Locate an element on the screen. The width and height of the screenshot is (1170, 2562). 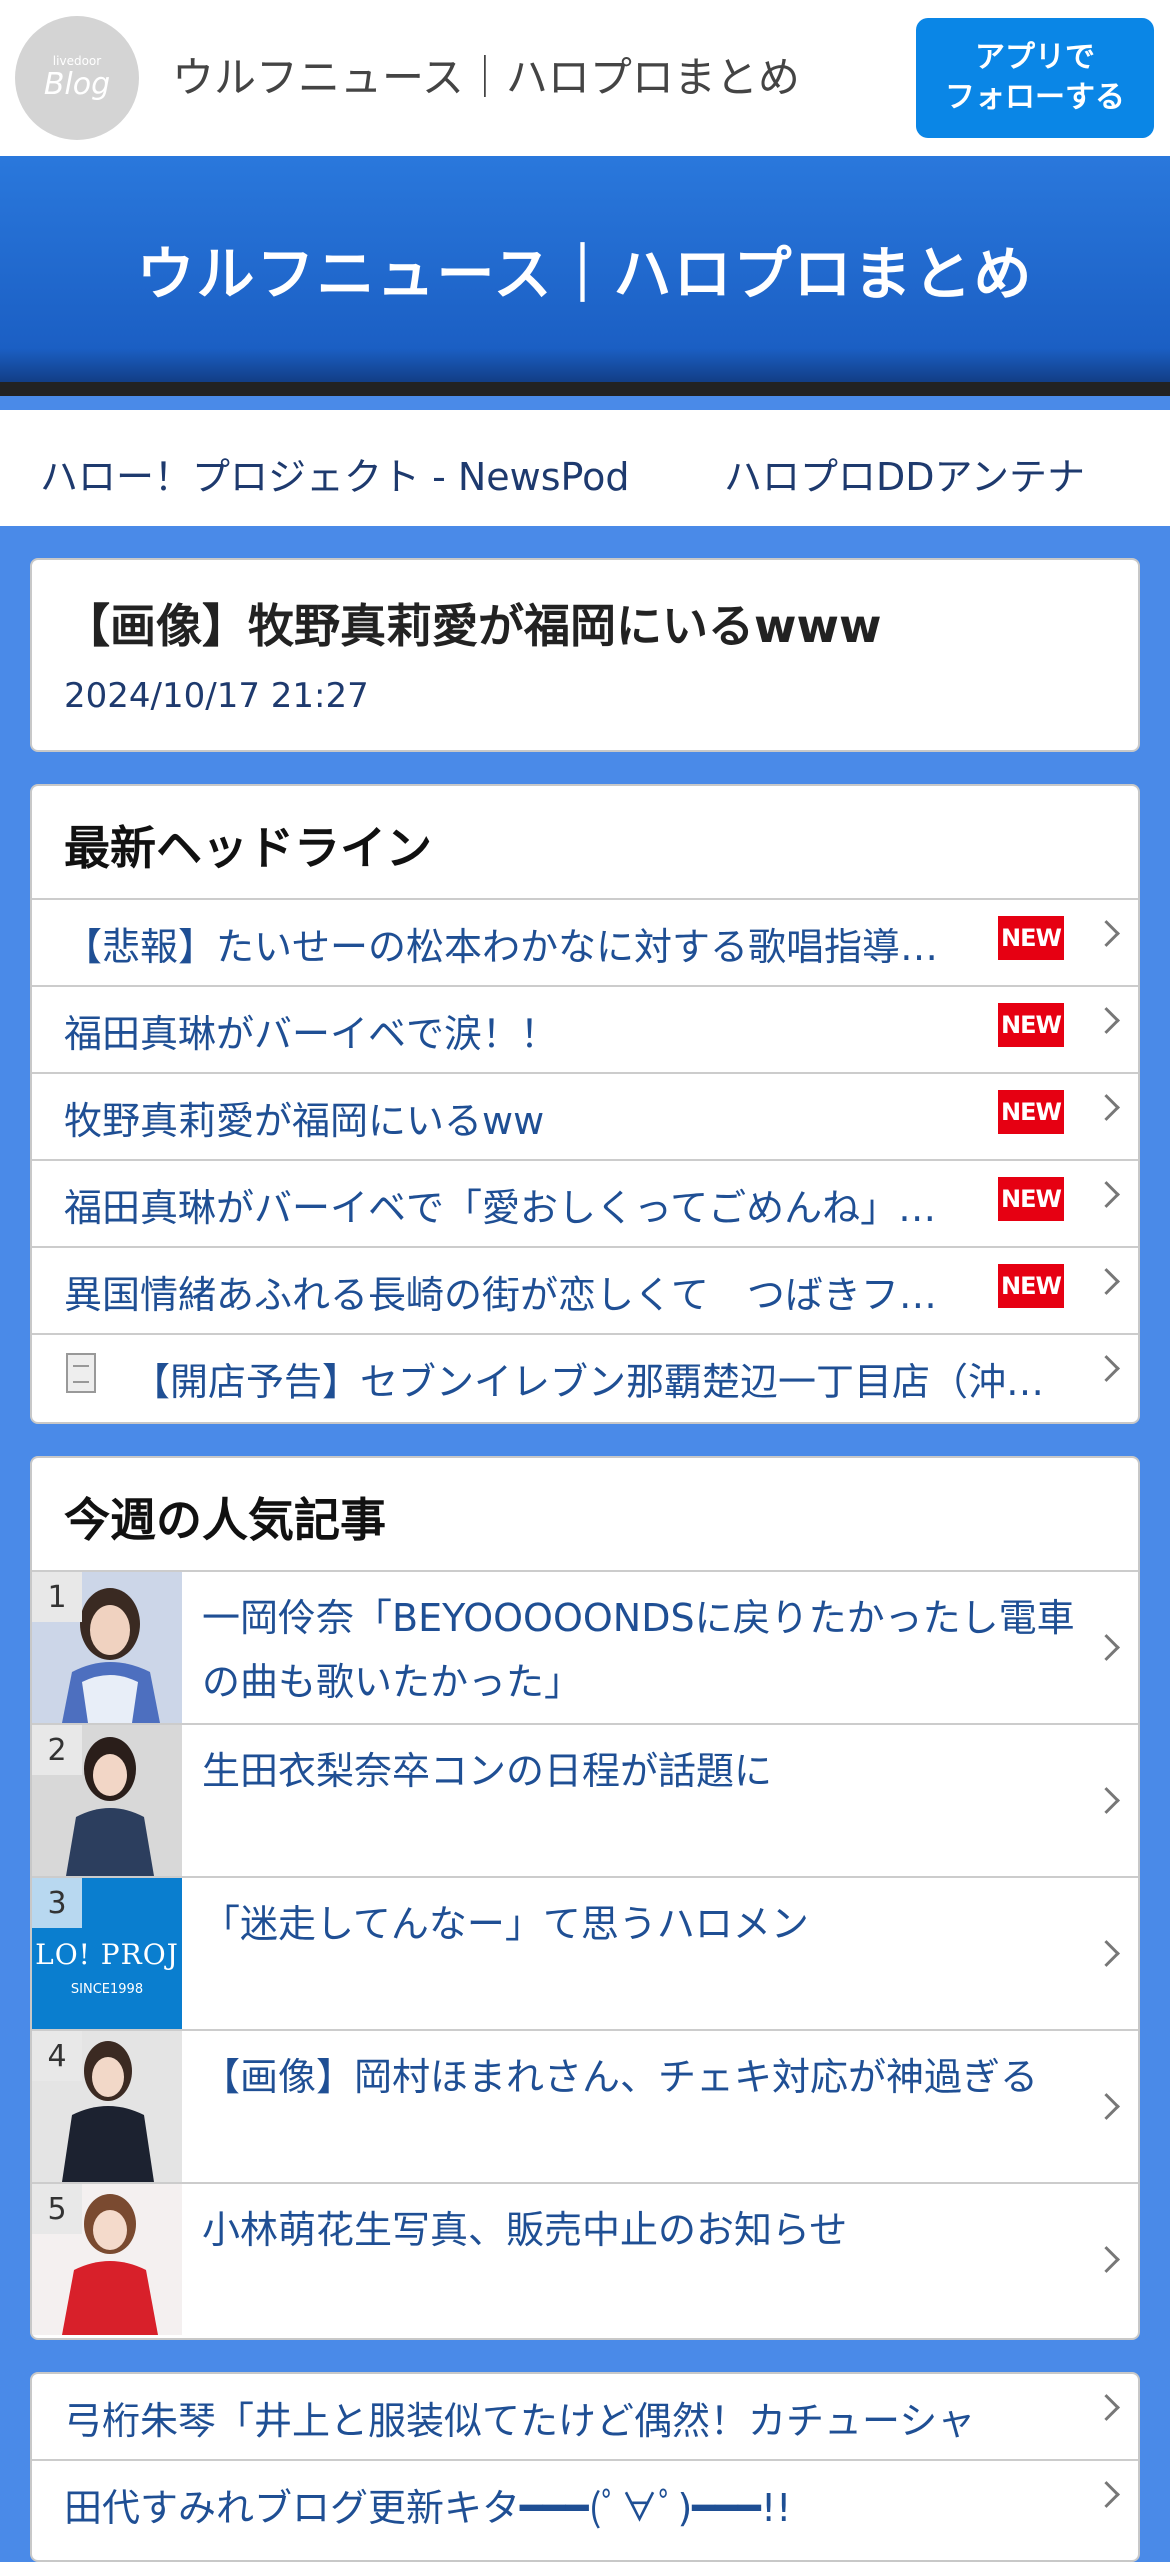
rank-badge: 3 is located at coordinates (57, 1903).